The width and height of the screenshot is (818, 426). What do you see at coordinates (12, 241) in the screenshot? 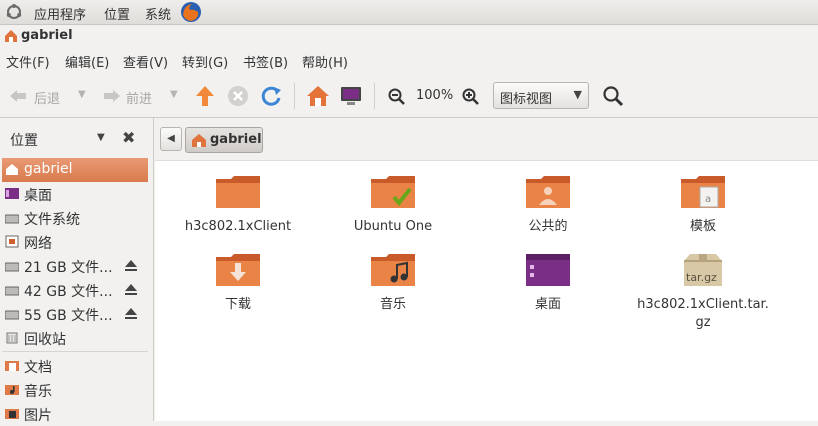
I see `network-icon` at bounding box center [12, 241].